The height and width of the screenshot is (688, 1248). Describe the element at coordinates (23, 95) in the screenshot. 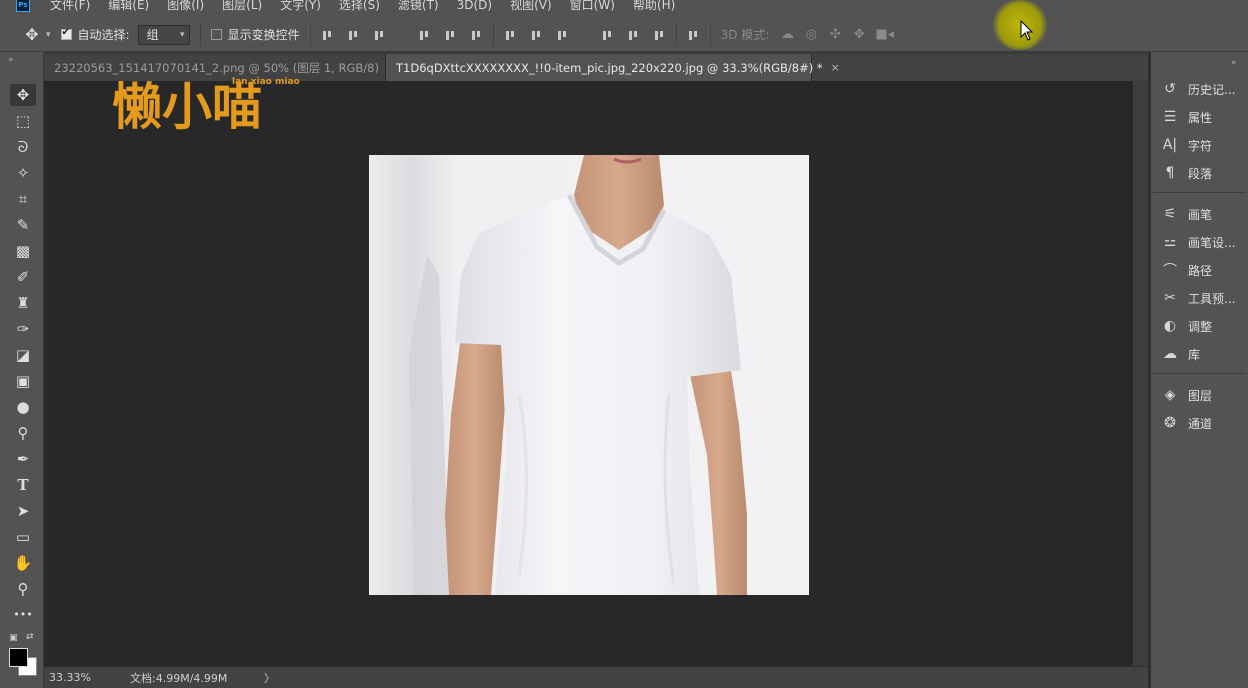

I see `move-tool-icon: ✥` at that location.